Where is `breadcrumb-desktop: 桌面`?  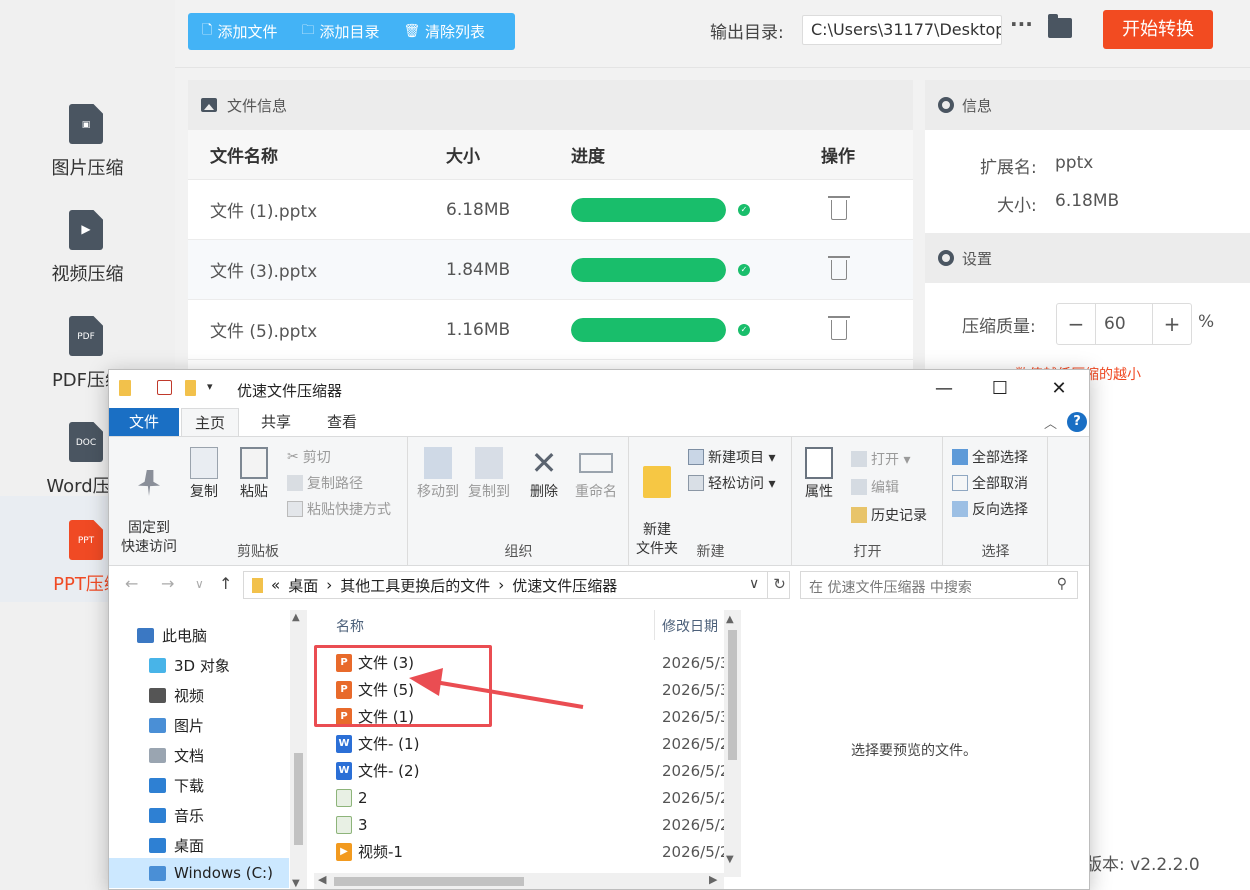
breadcrumb-desktop: 桌面 is located at coordinates (303, 585).